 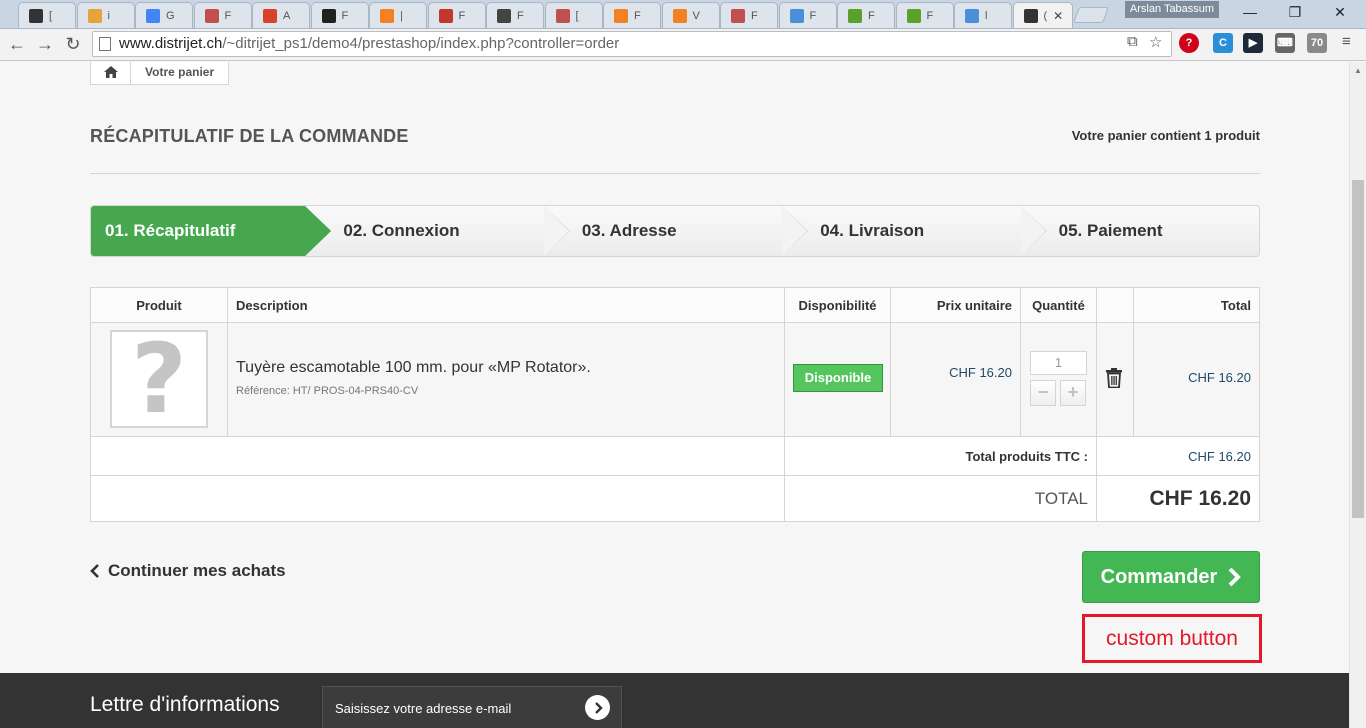 I want to click on chevron-left-icon, so click(x=94, y=571).